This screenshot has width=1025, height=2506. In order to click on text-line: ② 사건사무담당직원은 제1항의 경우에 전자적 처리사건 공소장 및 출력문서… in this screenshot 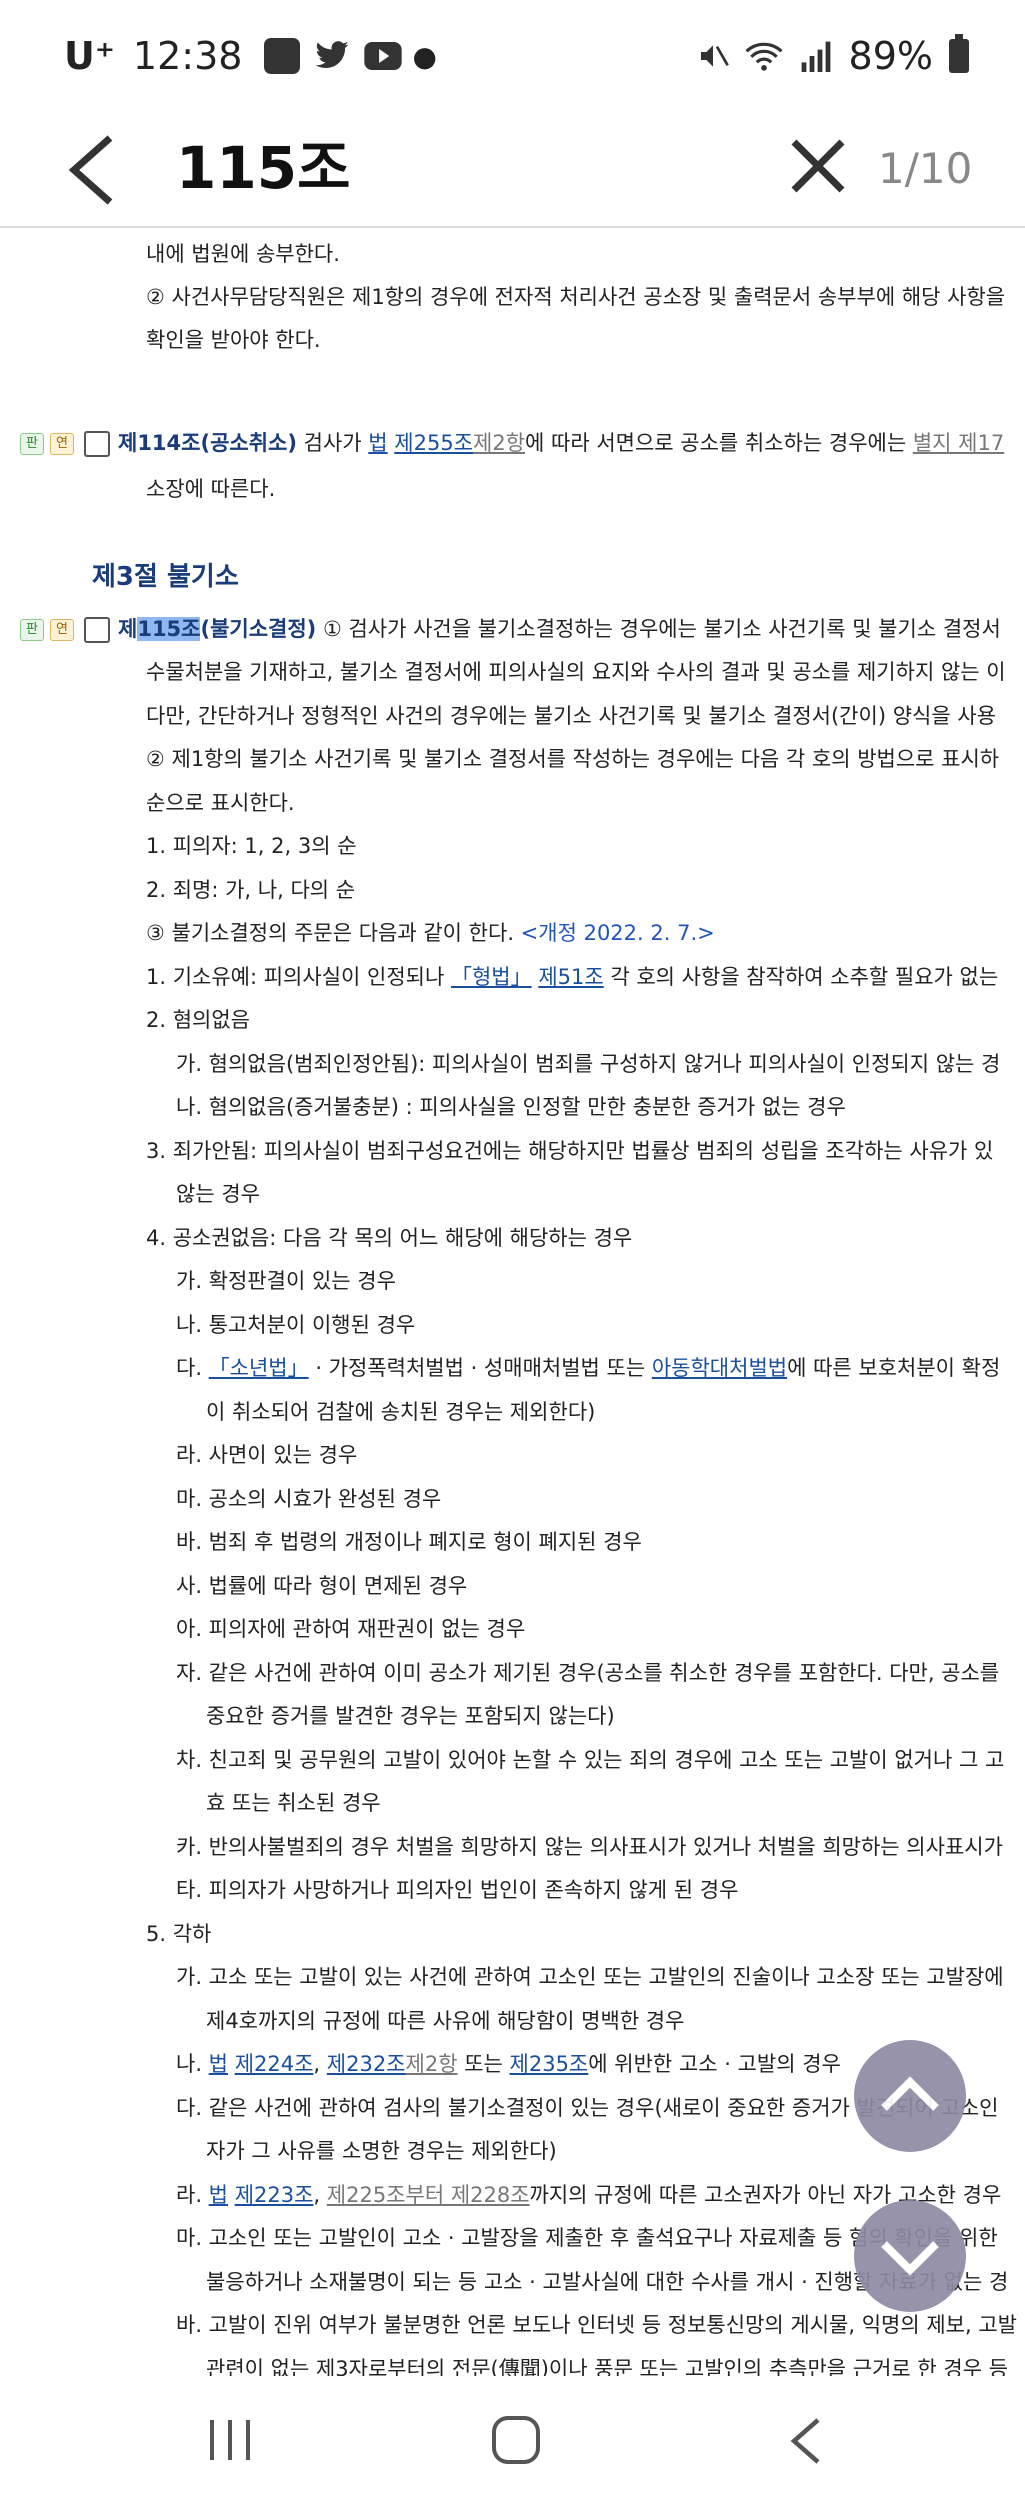, I will do `click(576, 297)`.